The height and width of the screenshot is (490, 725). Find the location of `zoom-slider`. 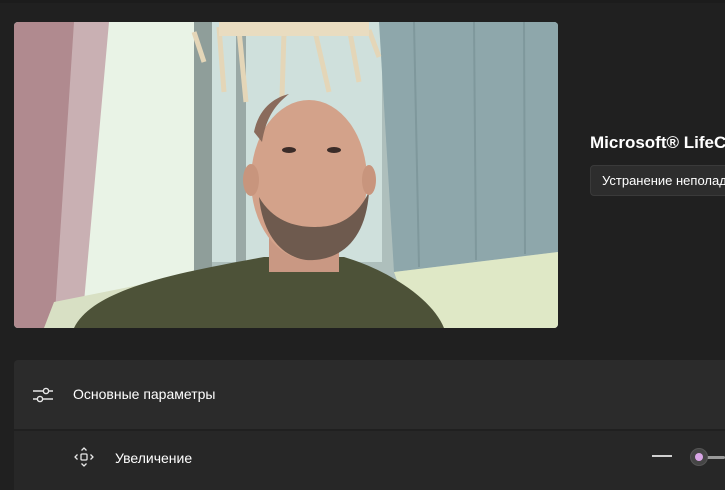

zoom-slider is located at coordinates (707, 457).